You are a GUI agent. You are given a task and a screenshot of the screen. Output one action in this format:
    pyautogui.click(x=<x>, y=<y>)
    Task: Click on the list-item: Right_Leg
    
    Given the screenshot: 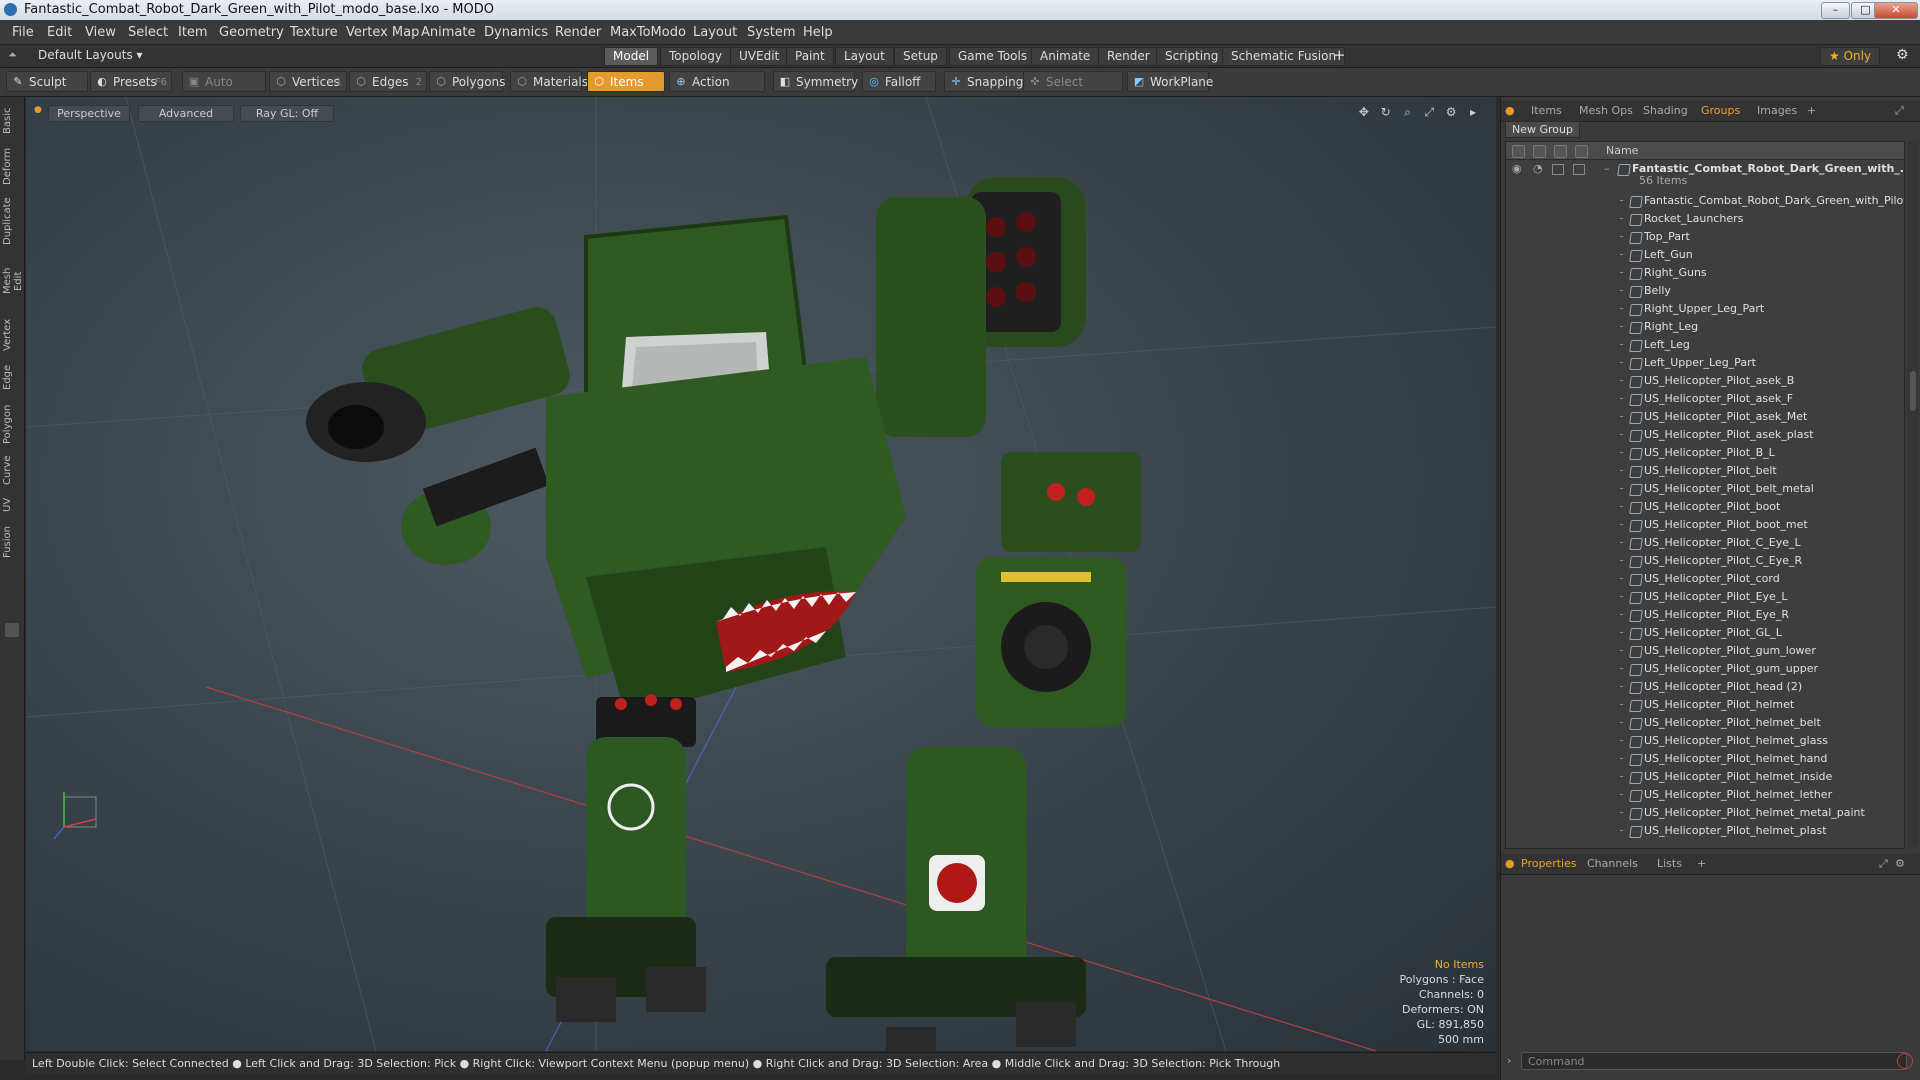 What is the action you would take?
    pyautogui.click(x=1705, y=327)
    